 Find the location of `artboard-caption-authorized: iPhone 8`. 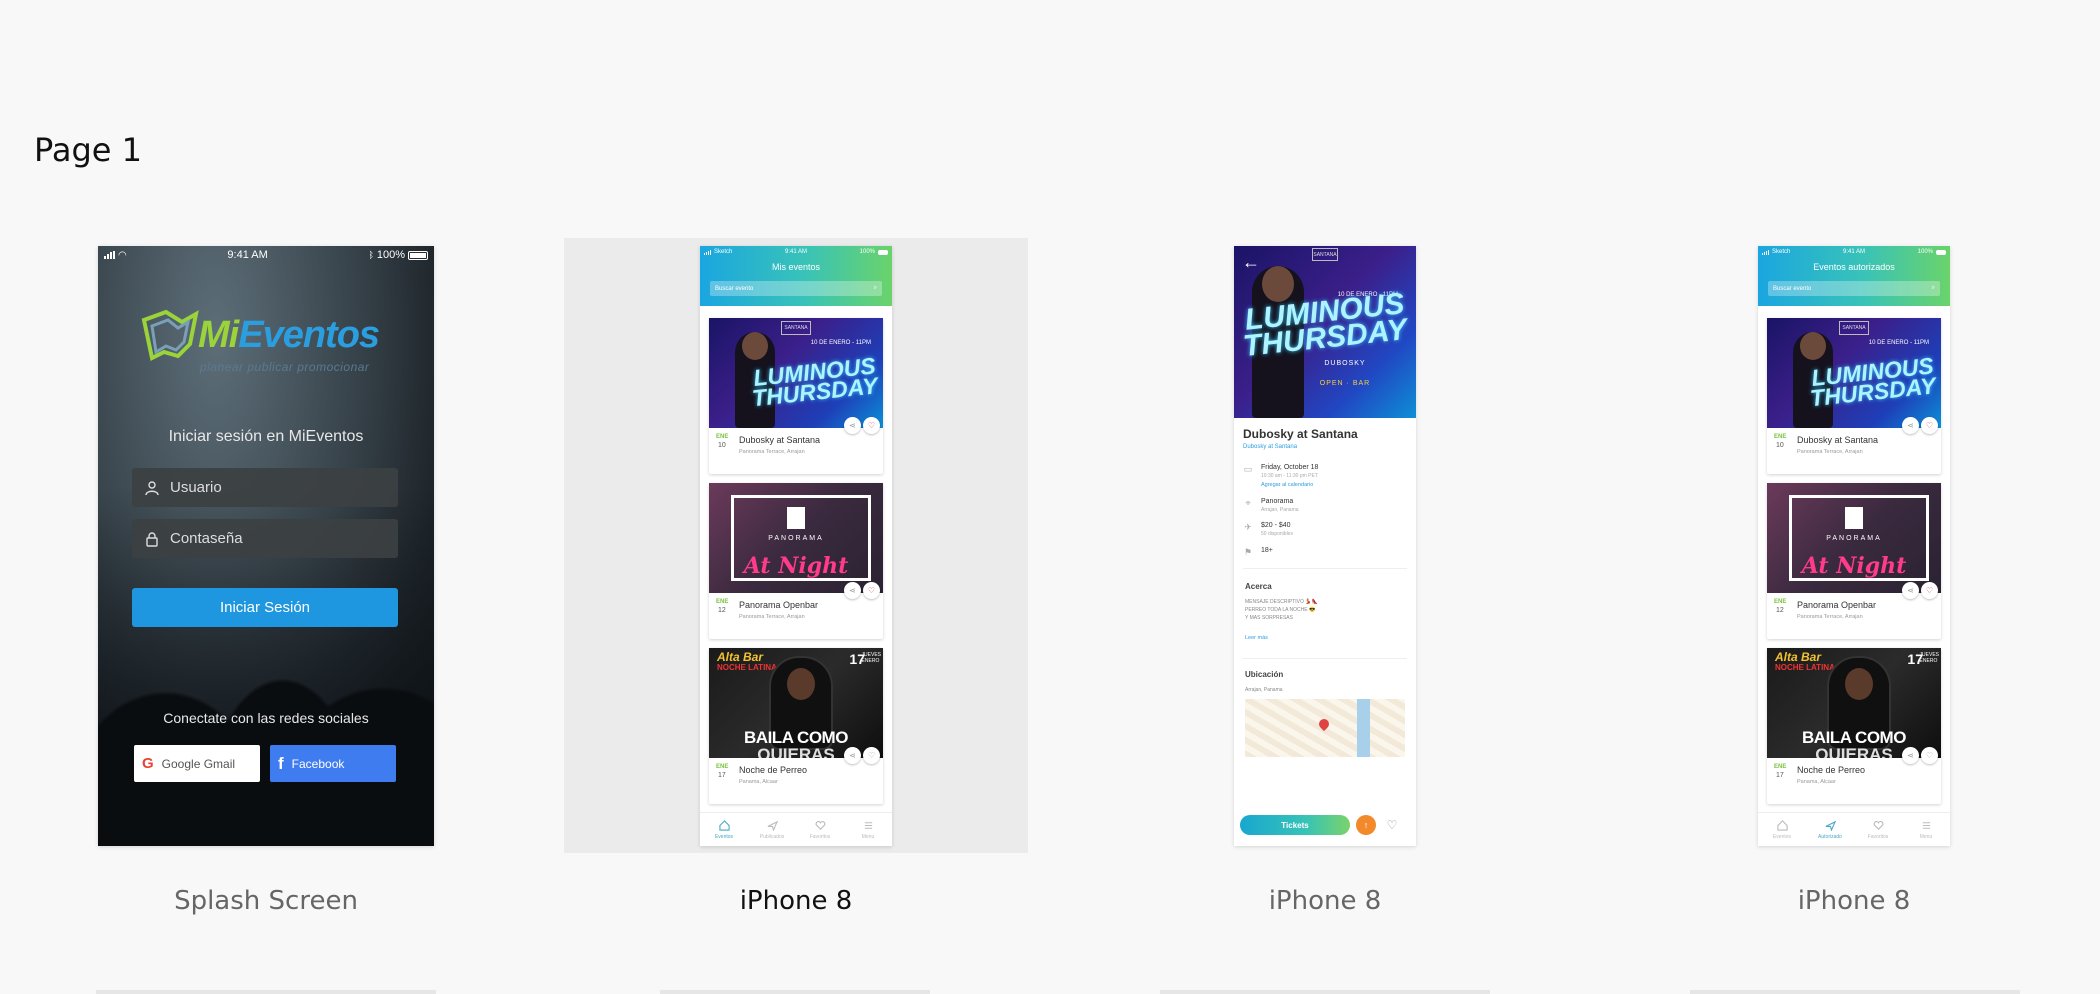

artboard-caption-authorized: iPhone 8 is located at coordinates (1854, 901).